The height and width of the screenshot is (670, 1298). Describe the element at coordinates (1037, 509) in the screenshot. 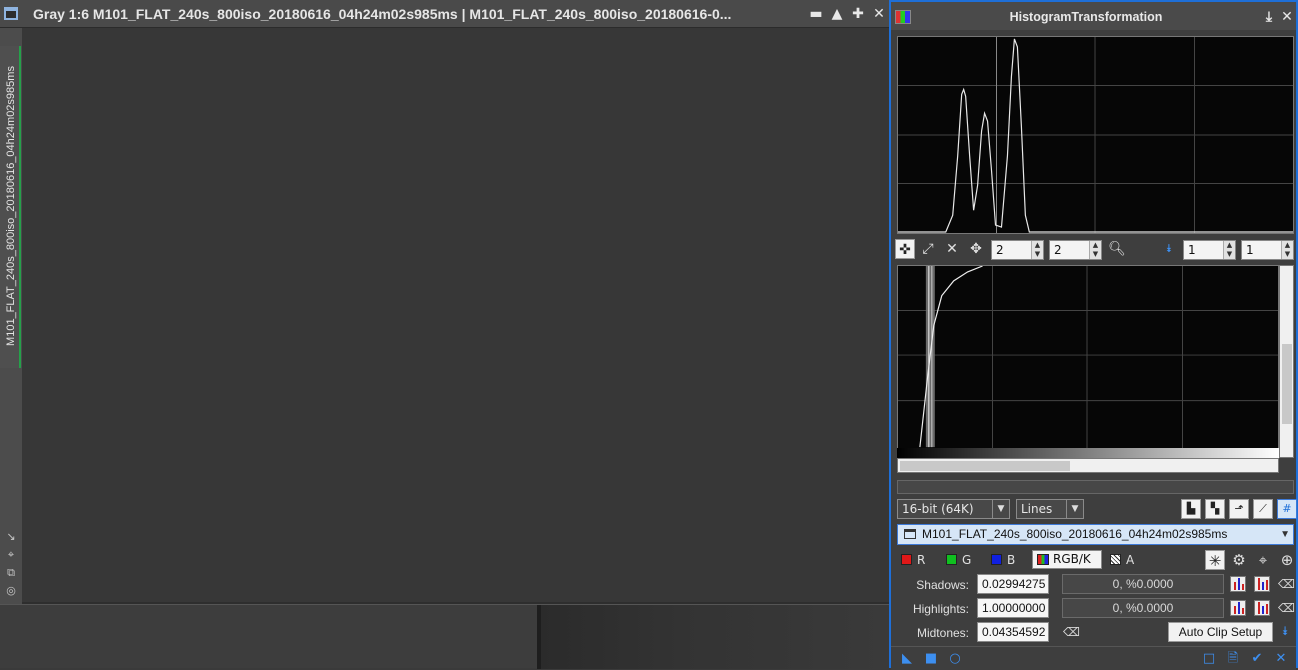

I see `plot-mode-value: Lines` at that location.